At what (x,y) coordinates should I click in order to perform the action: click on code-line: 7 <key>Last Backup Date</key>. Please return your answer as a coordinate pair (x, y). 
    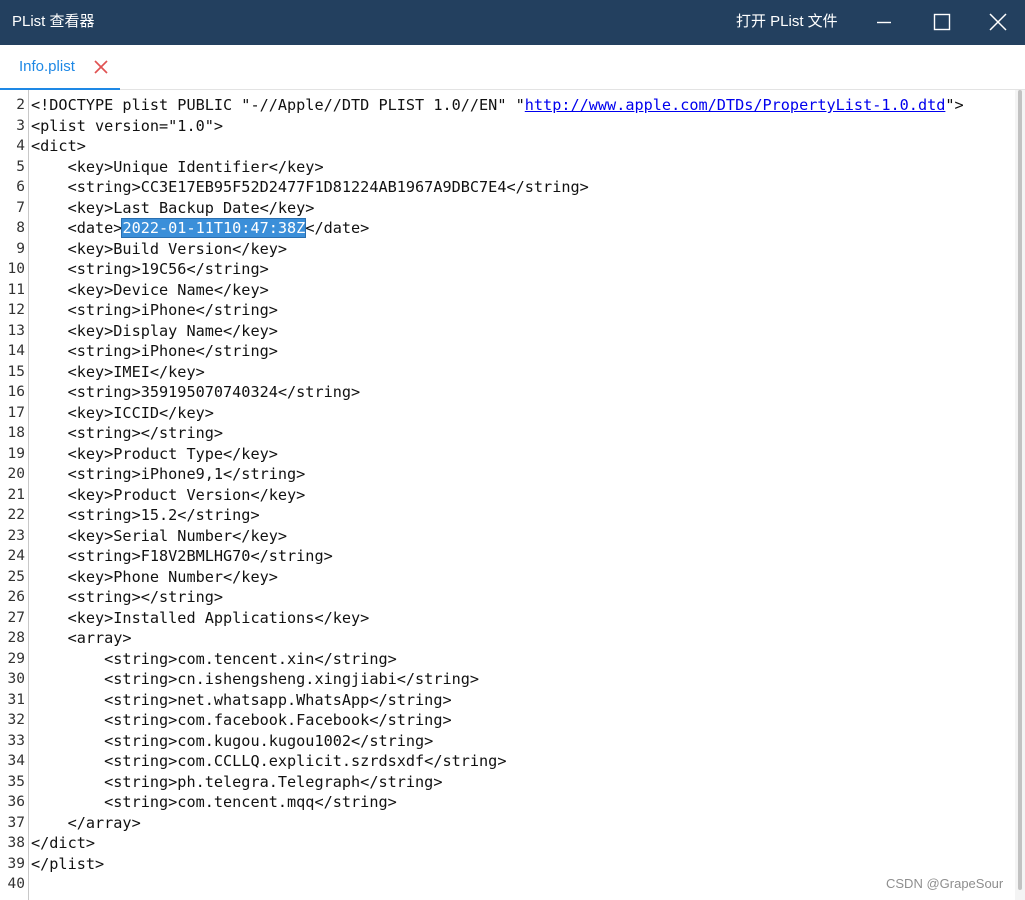
    Looking at the image, I should click on (510, 208).